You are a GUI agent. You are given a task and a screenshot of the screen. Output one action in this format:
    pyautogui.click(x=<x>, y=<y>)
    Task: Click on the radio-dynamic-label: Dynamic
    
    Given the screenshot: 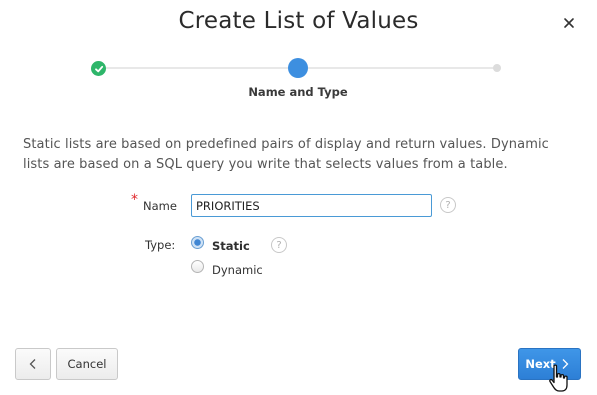 What is the action you would take?
    pyautogui.click(x=237, y=270)
    